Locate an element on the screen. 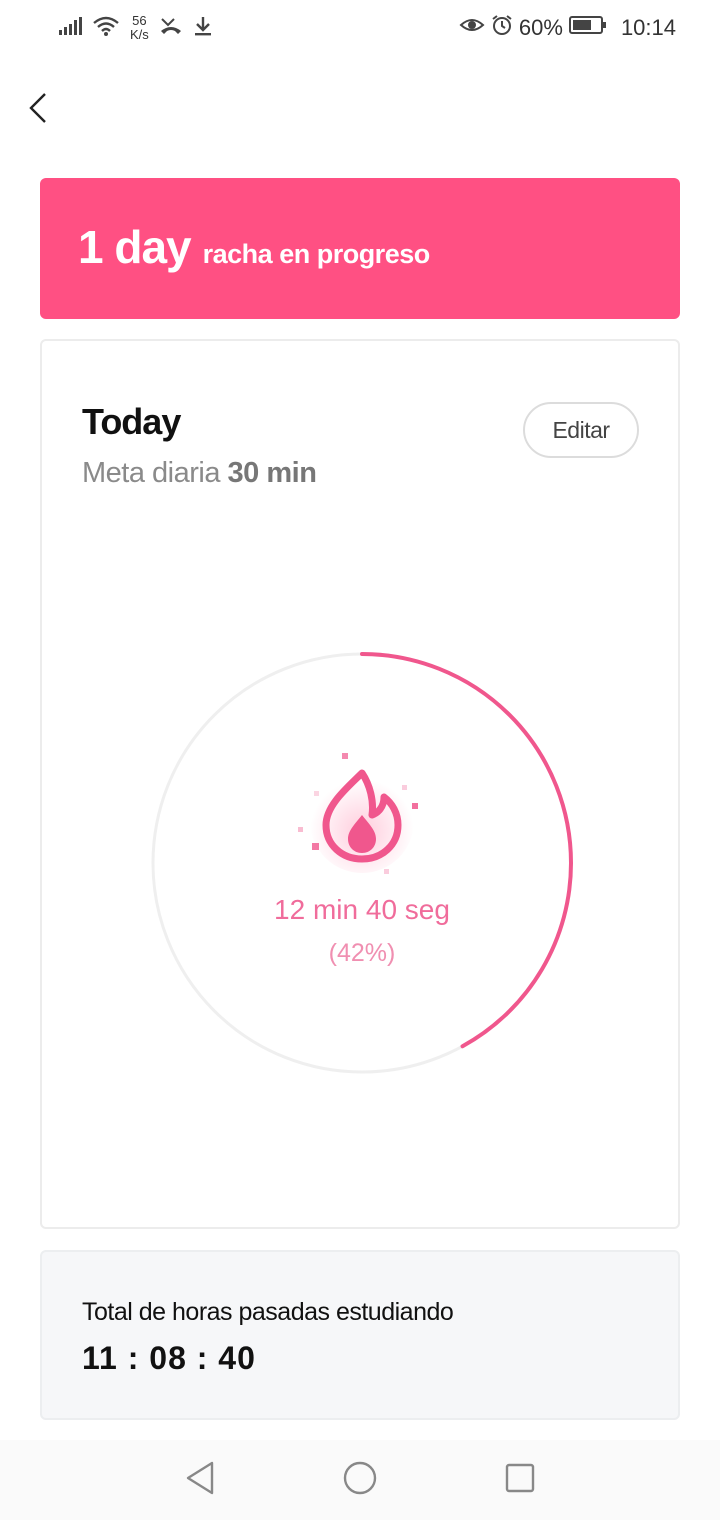 The image size is (720, 1520). streak-days: 1 day is located at coordinates (135, 247).